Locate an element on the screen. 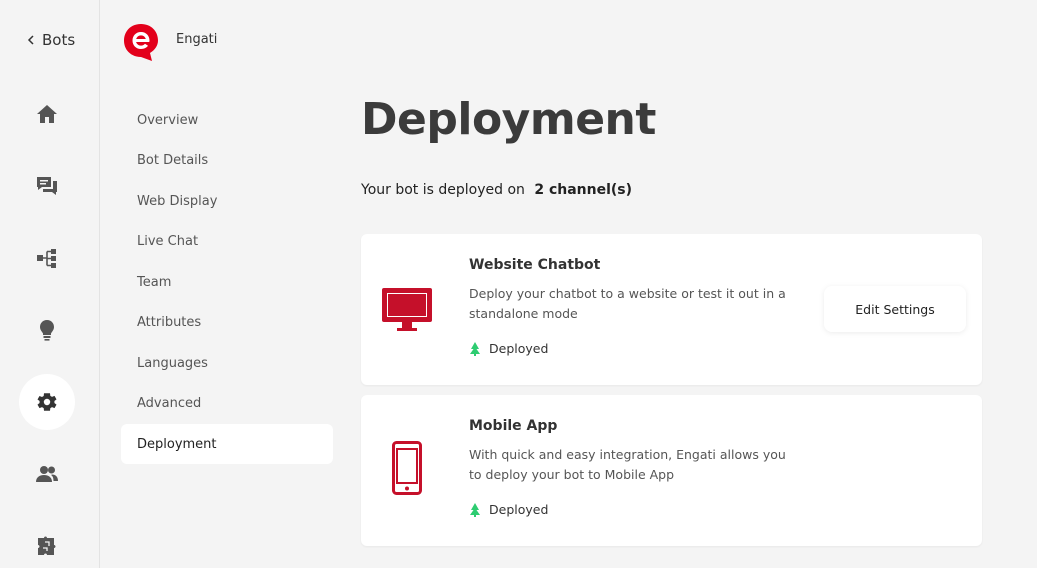 This screenshot has height=568, width=1037. subnav-item-bot-details: Bot Details is located at coordinates (227, 161).